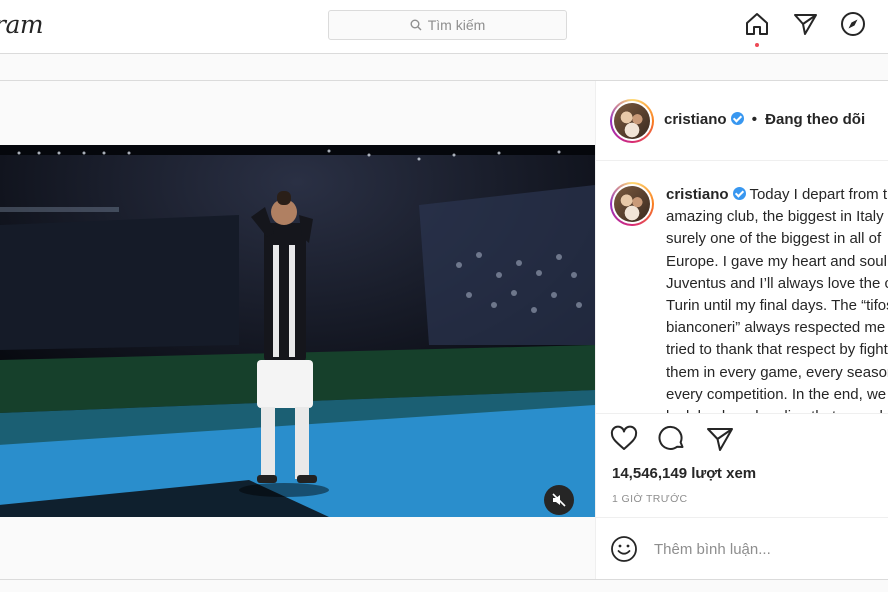 The image size is (888, 592). I want to click on mute-toggle-button, so click(559, 500).